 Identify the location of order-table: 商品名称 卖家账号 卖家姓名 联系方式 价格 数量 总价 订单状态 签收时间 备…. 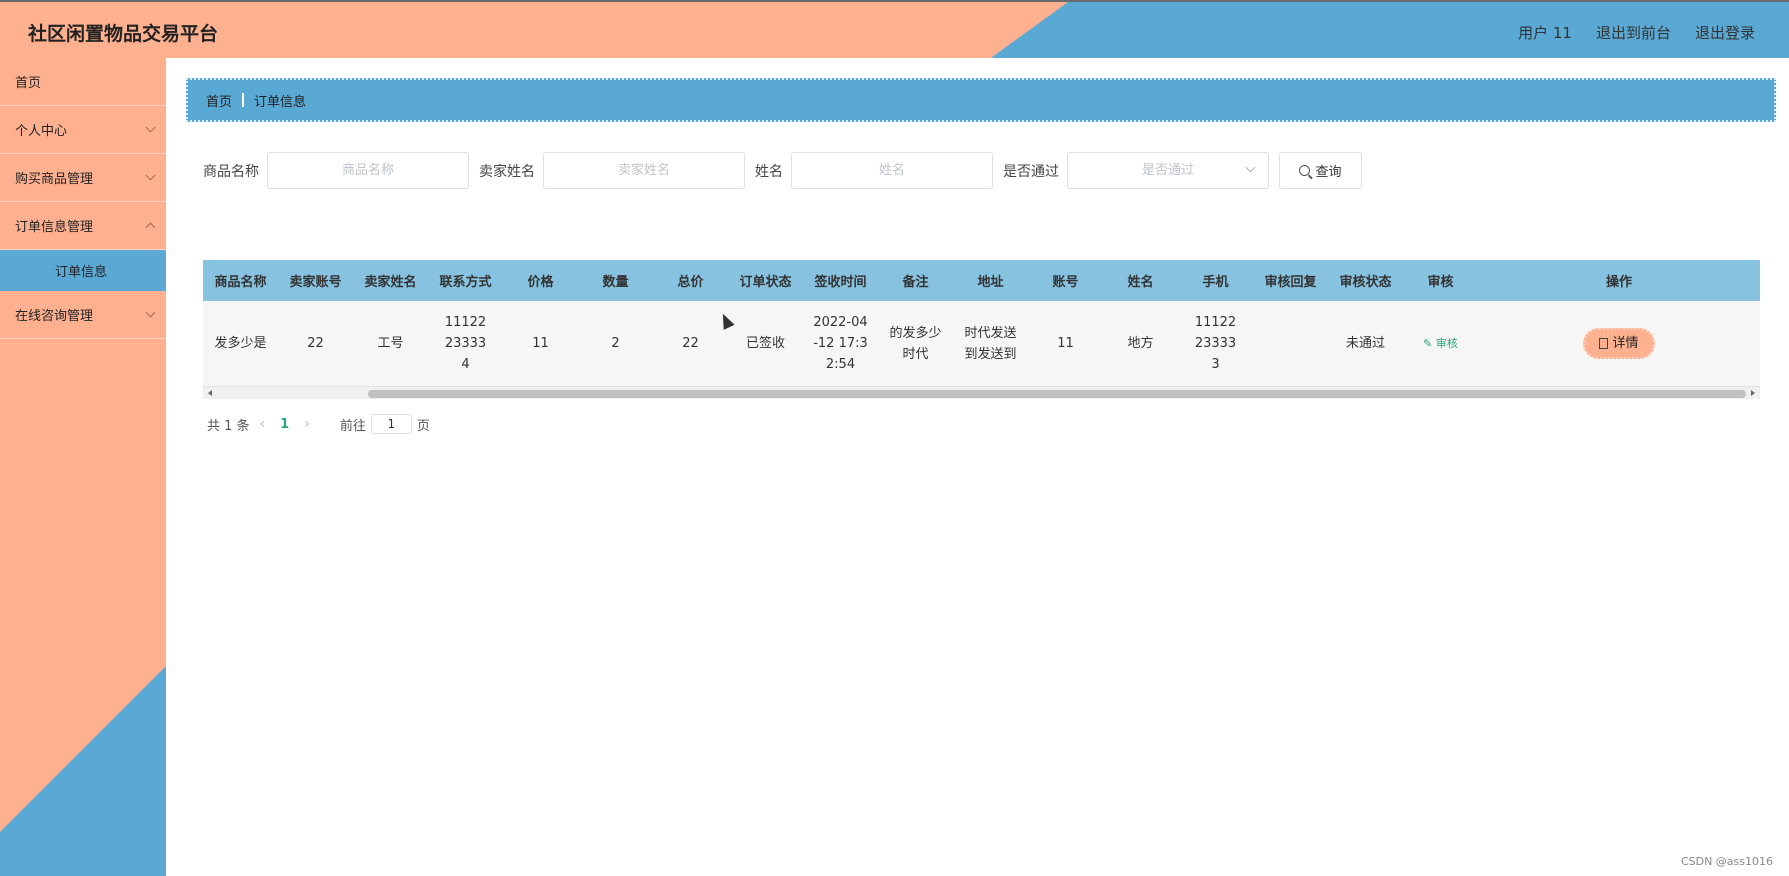
(981, 323).